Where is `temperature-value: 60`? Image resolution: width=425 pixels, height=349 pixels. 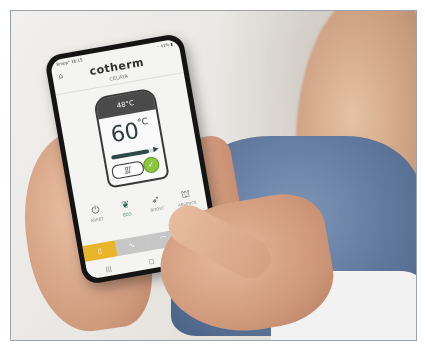
temperature-value: 60 is located at coordinates (125, 133).